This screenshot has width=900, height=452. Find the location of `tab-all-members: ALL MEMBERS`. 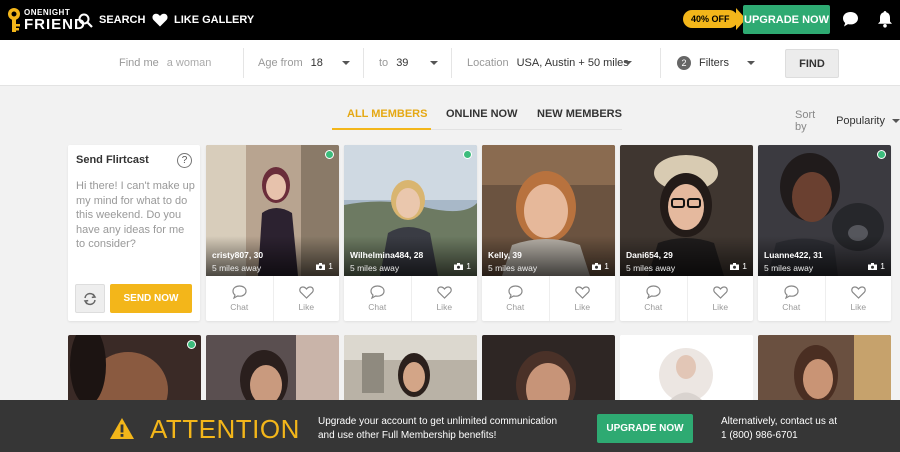

tab-all-members: ALL MEMBERS is located at coordinates (387, 114).